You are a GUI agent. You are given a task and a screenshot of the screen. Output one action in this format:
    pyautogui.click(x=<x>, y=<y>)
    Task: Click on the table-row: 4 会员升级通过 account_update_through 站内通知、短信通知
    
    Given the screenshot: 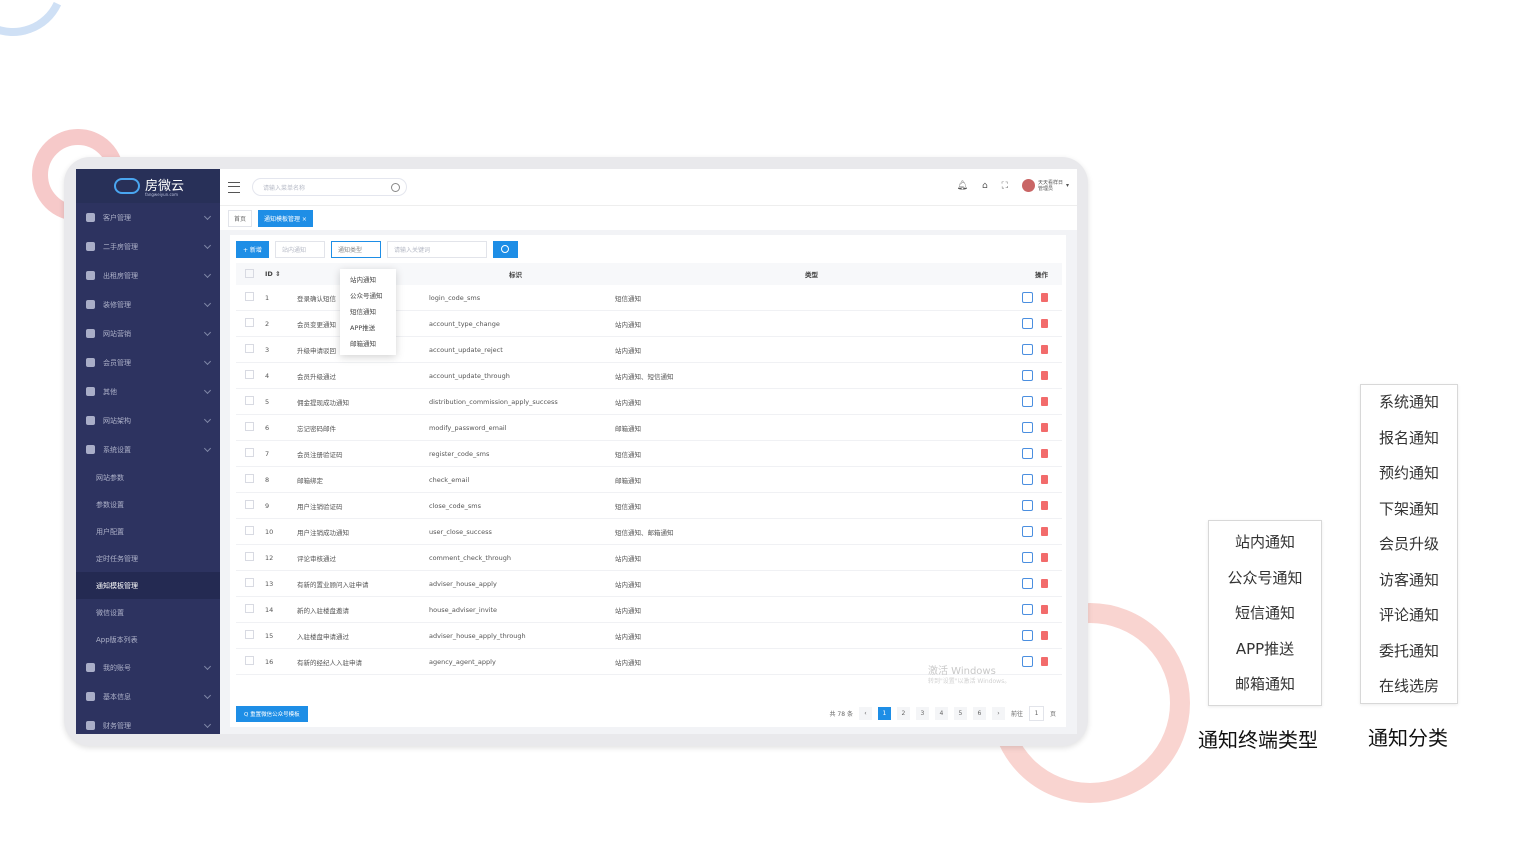 What is the action you would take?
    pyautogui.click(x=649, y=375)
    